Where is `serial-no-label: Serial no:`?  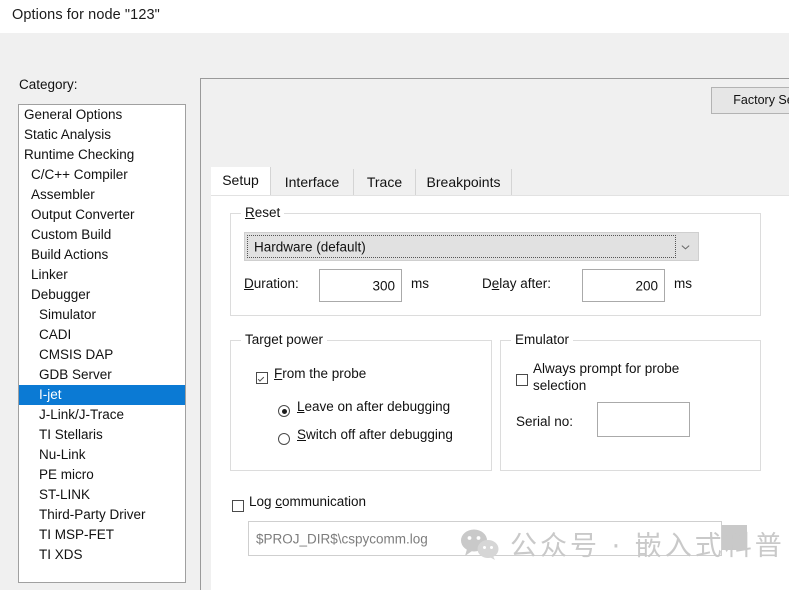 serial-no-label: Serial no: is located at coordinates (545, 421).